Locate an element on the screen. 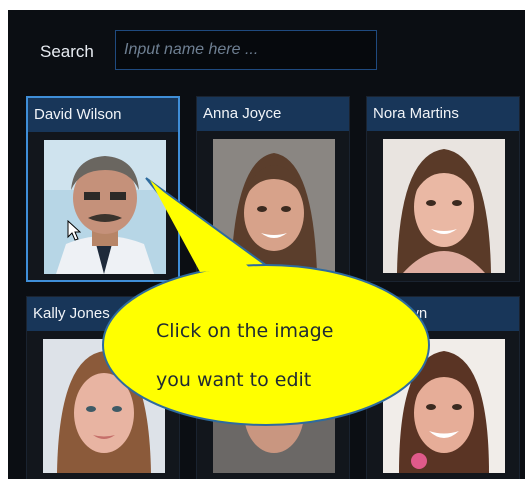  person-card-kally-jones: Kally Jones is located at coordinates (103, 387).